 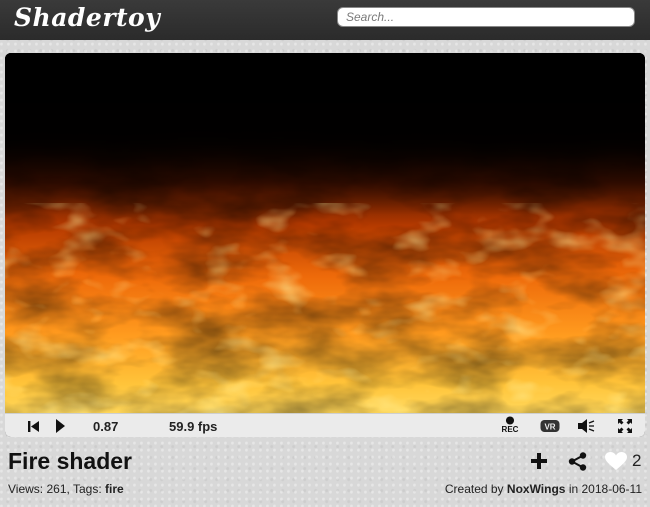 I want to click on time-display: 0.87, so click(x=106, y=426).